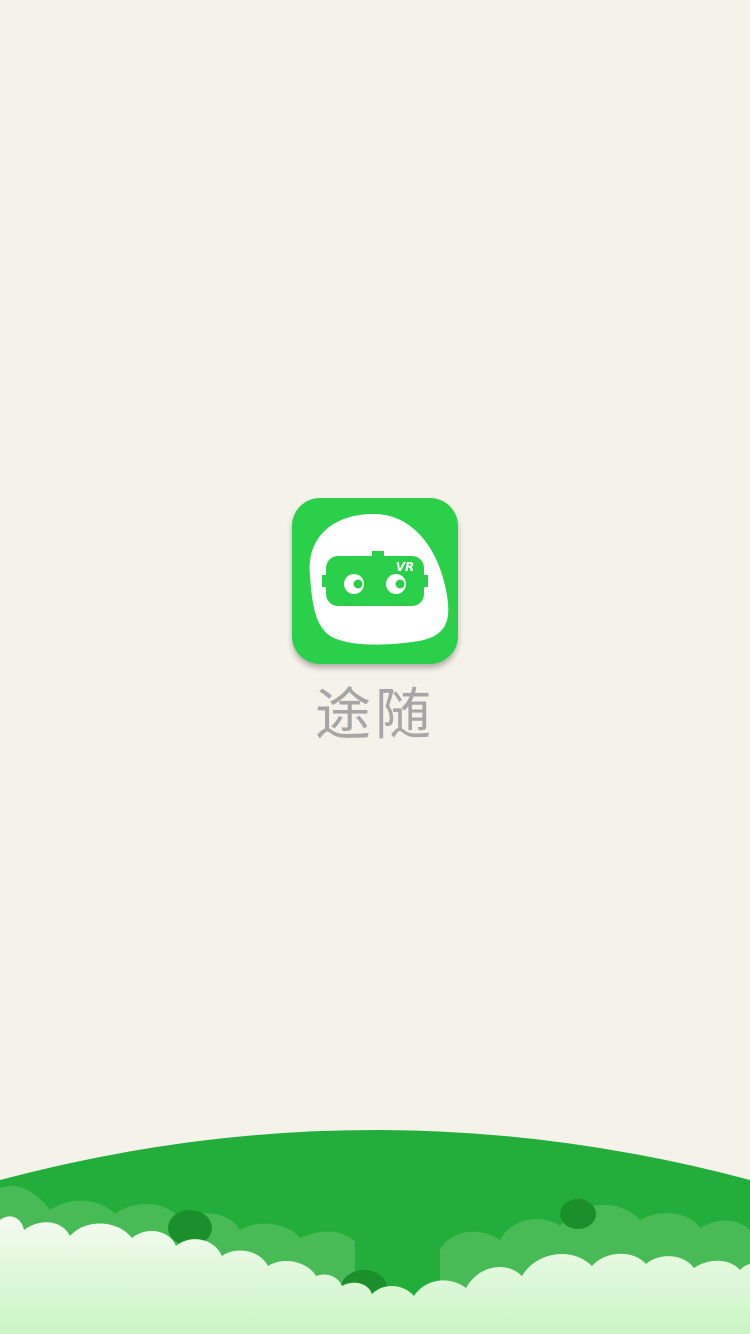  Describe the element at coordinates (379, 579) in the screenshot. I see `vr-headset-mascot-icon: VR` at that location.